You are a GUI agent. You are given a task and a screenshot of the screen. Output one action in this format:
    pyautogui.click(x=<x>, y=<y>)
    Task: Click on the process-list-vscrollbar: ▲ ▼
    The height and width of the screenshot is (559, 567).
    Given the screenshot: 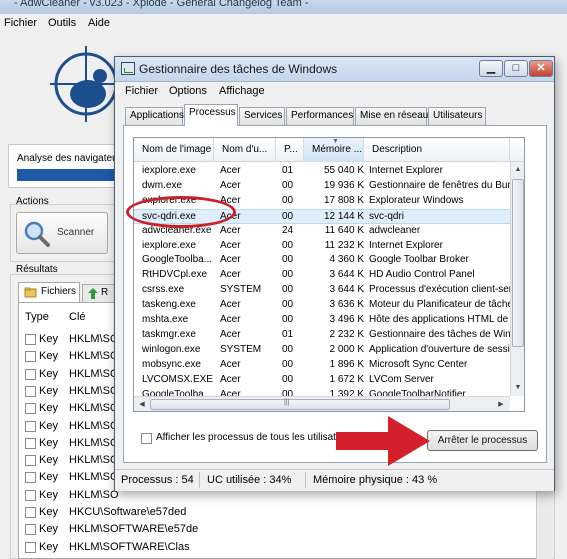 What is the action you would take?
    pyautogui.click(x=517, y=279)
    